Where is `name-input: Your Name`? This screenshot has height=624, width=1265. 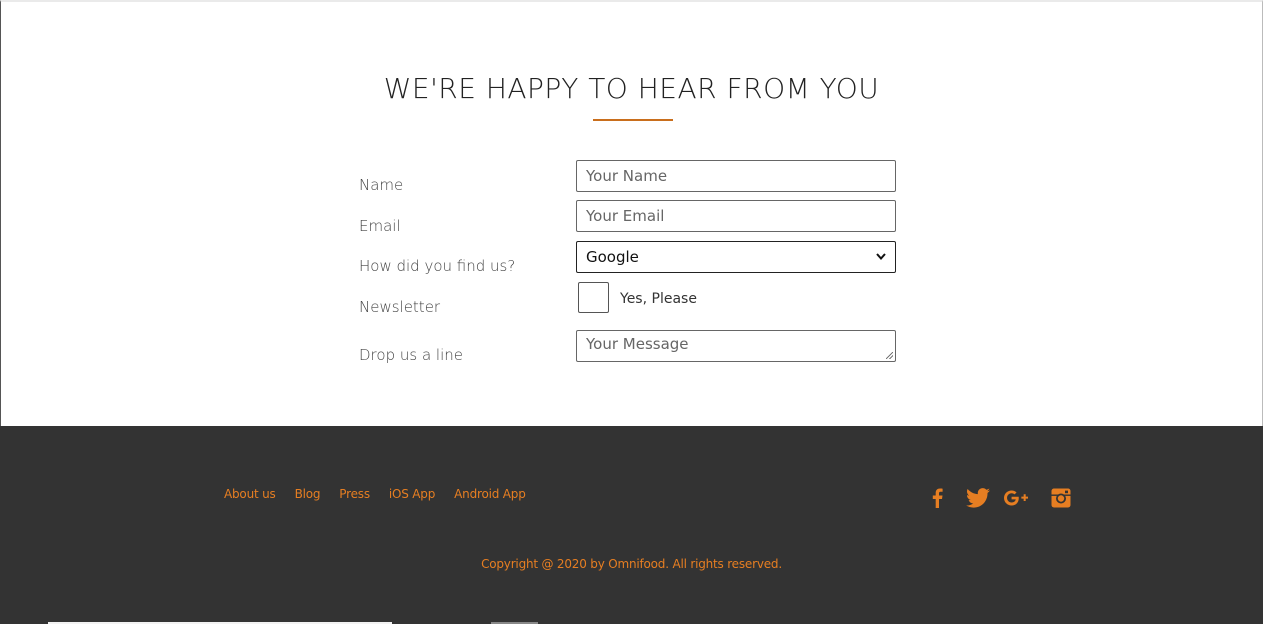
name-input: Your Name is located at coordinates (736, 176).